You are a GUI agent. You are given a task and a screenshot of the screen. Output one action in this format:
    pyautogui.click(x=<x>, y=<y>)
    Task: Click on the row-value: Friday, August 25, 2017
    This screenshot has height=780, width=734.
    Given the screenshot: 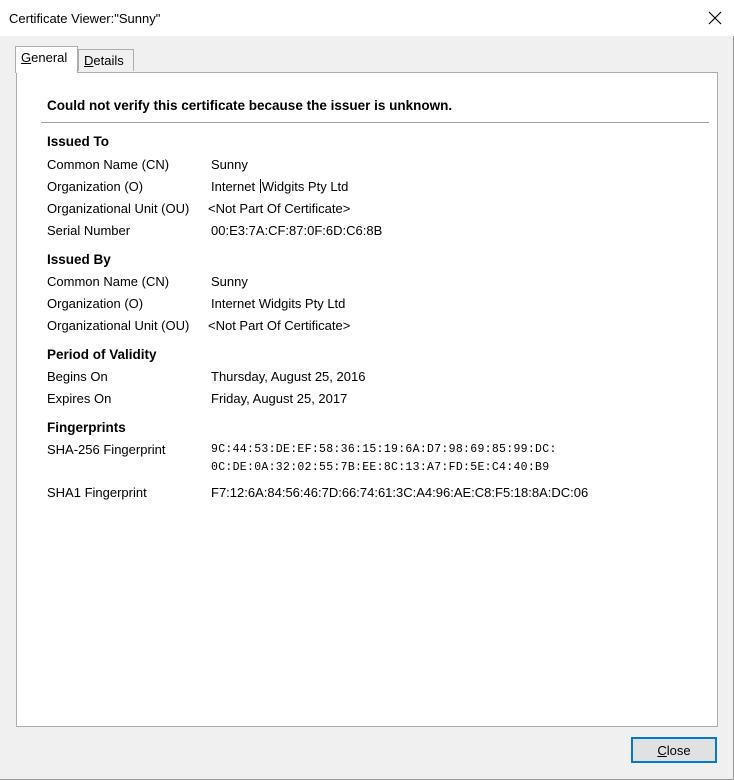 What is the action you would take?
    pyautogui.click(x=279, y=398)
    